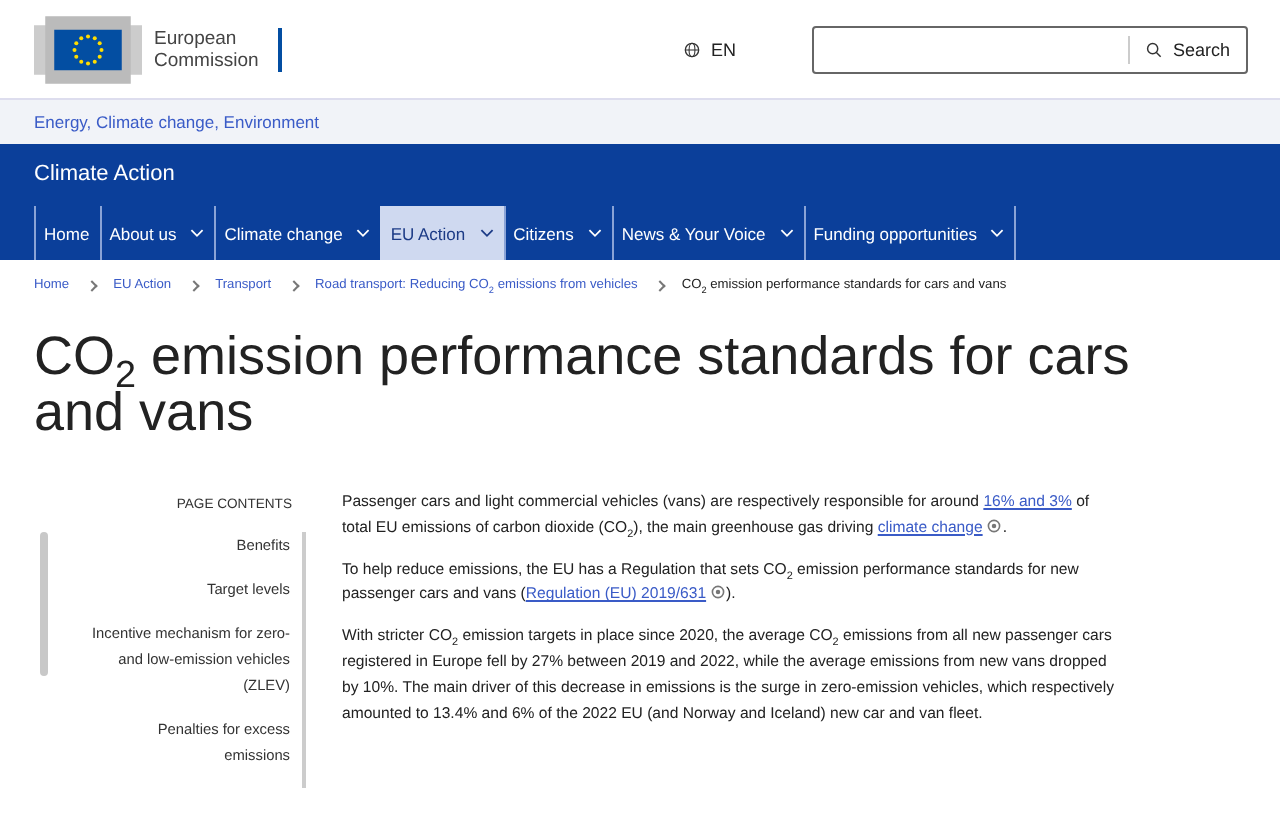  Describe the element at coordinates (660, 285) in the screenshot. I see `chevron-right-icon` at that location.